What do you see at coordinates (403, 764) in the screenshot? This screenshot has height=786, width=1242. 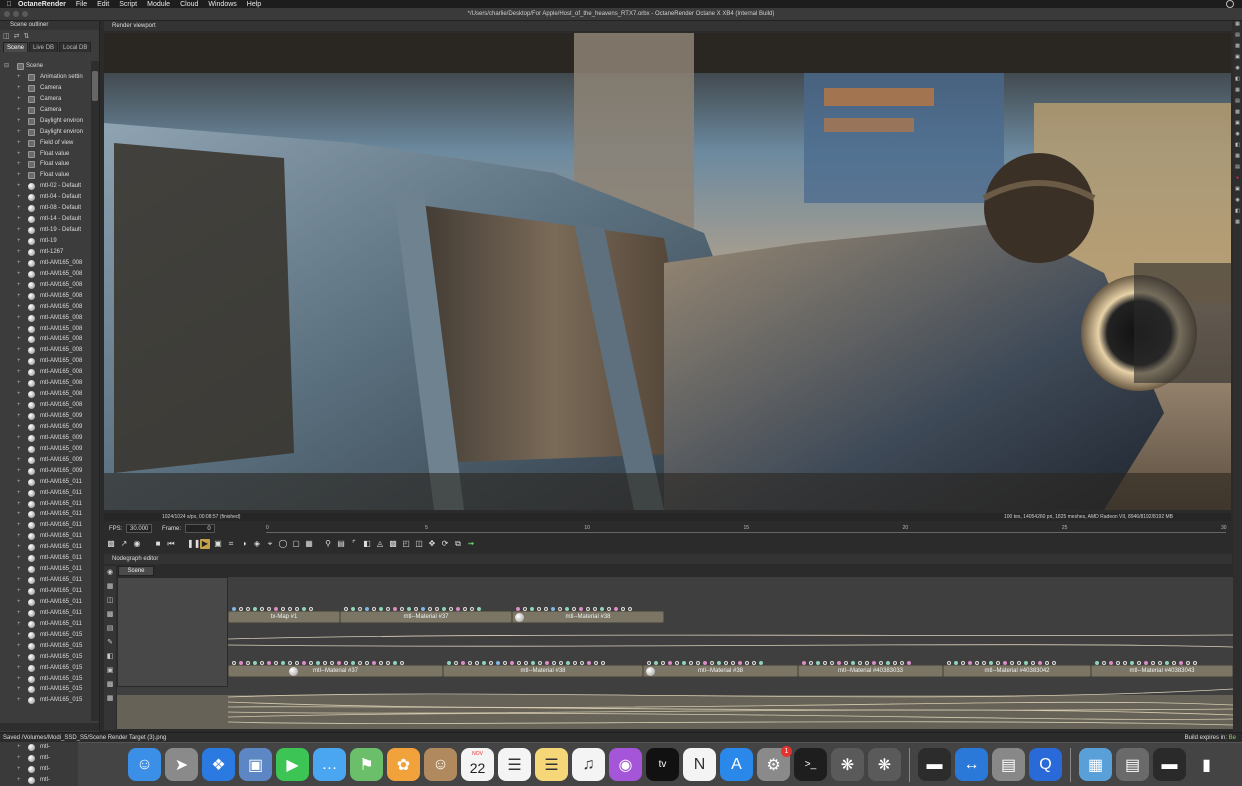 I see `dock-photos: ✿` at bounding box center [403, 764].